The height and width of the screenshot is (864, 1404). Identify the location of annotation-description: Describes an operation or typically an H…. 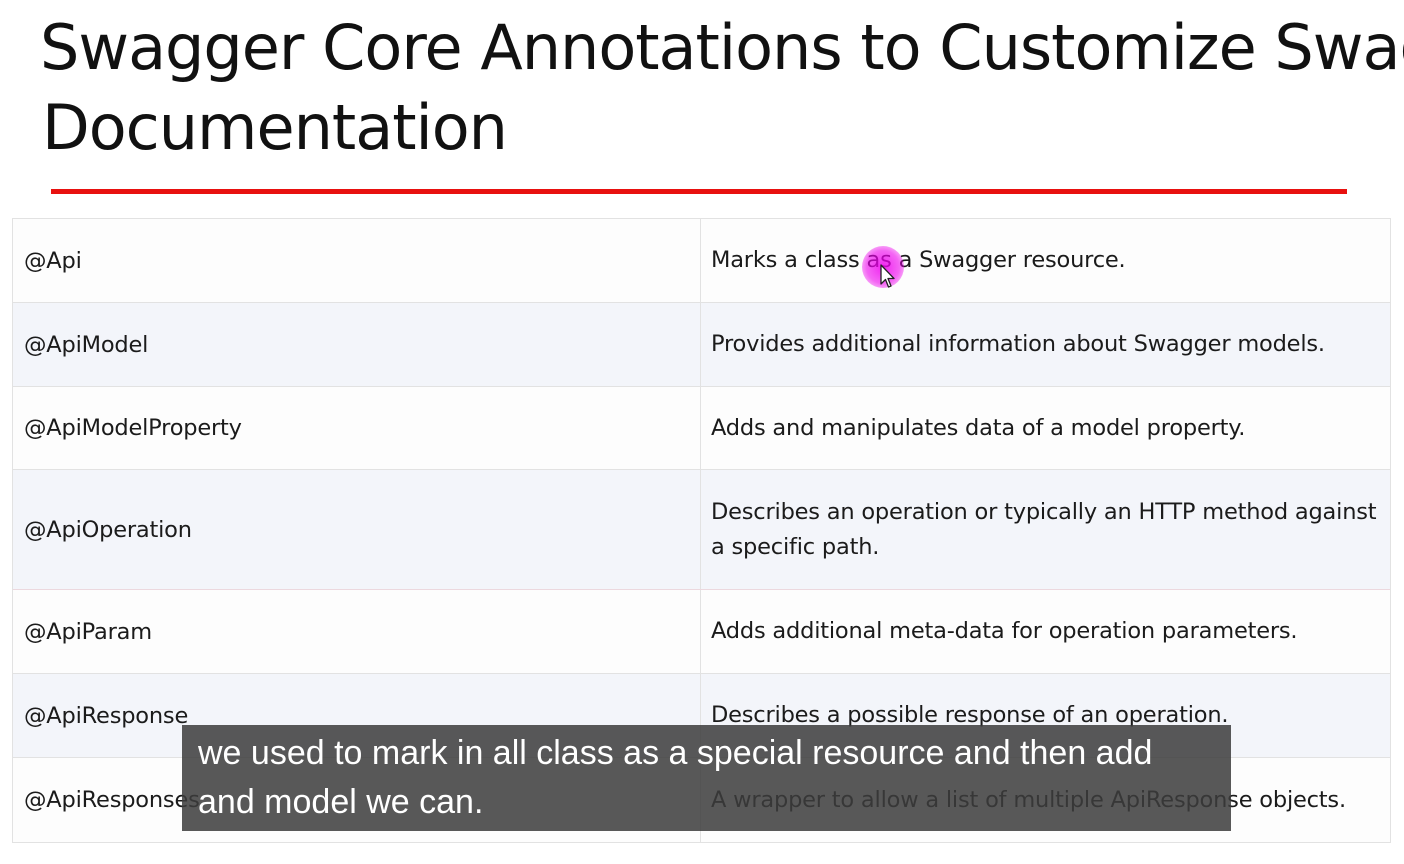
(1044, 529).